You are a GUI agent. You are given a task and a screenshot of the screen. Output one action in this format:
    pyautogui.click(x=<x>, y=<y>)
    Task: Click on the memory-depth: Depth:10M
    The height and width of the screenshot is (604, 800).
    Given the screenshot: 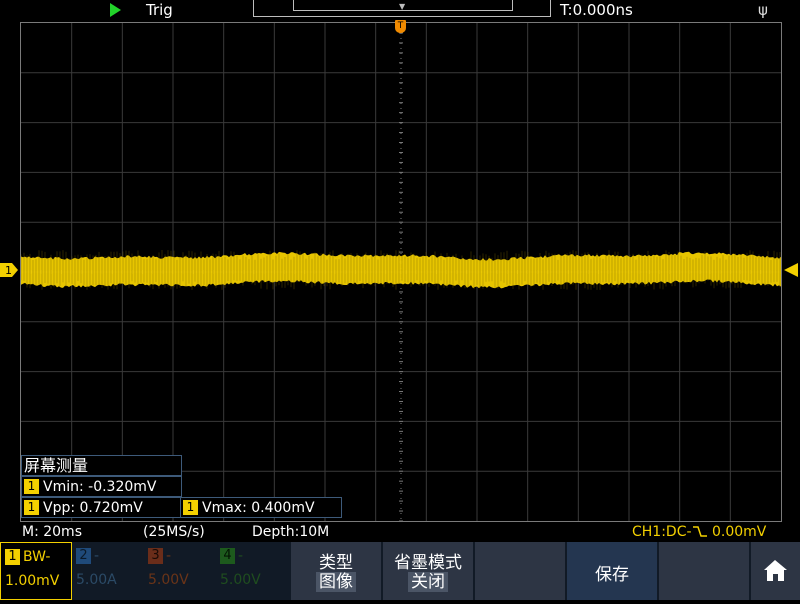 What is the action you would take?
    pyautogui.click(x=290, y=532)
    